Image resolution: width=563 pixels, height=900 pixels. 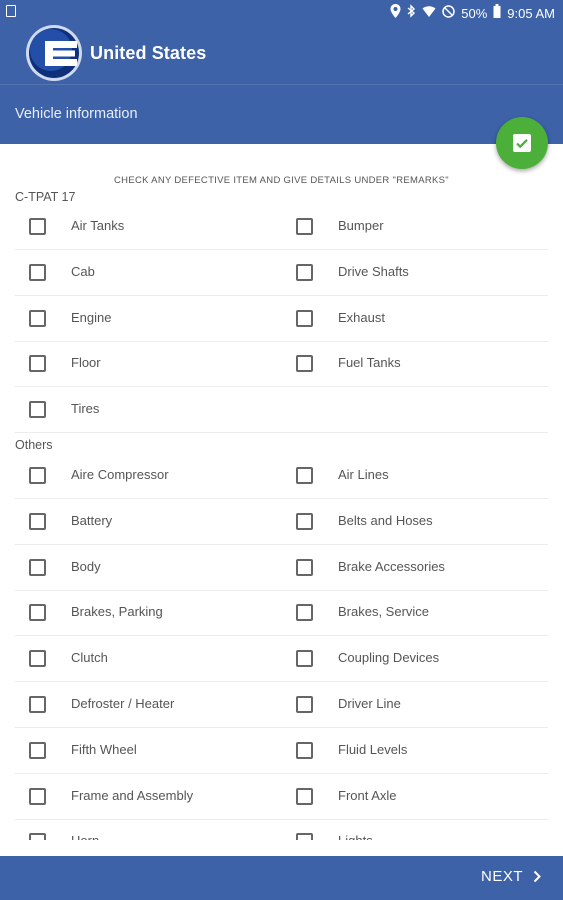 What do you see at coordinates (11, 11) in the screenshot?
I see `gallery-notification-icon` at bounding box center [11, 11].